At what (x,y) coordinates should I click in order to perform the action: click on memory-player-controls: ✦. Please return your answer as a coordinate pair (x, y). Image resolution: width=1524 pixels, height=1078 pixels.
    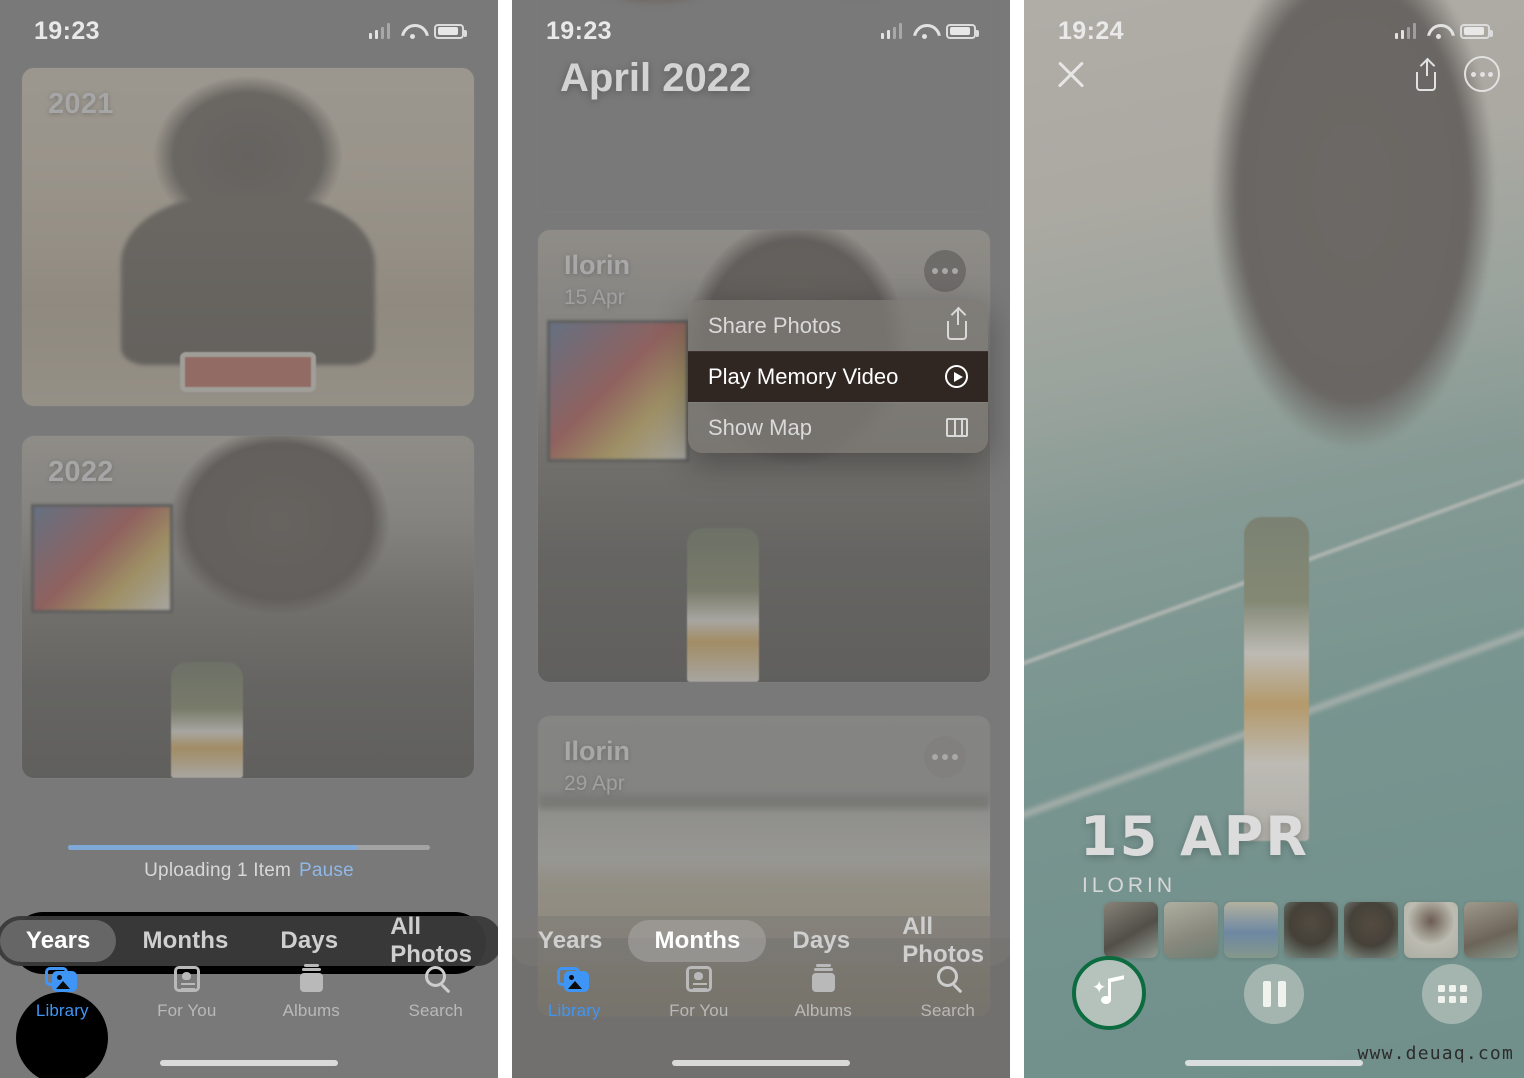
    Looking at the image, I should click on (1274, 997).